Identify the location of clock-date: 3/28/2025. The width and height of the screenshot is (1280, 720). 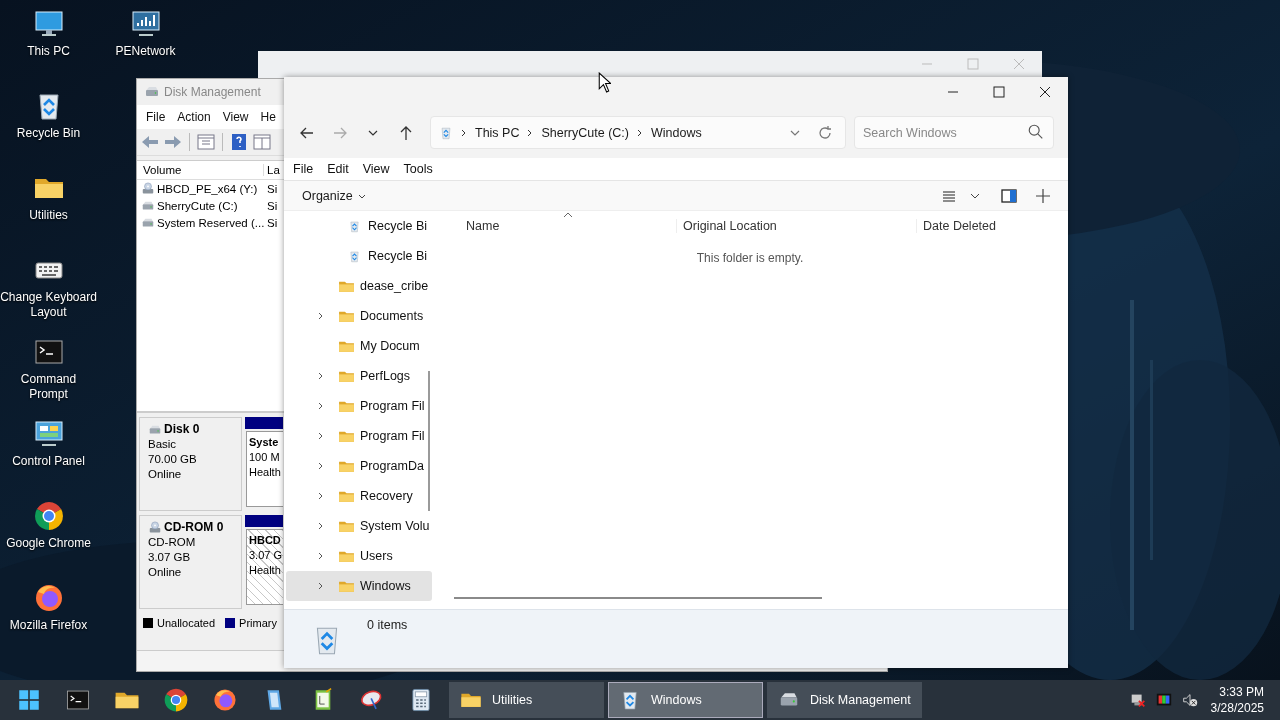
(1237, 708).